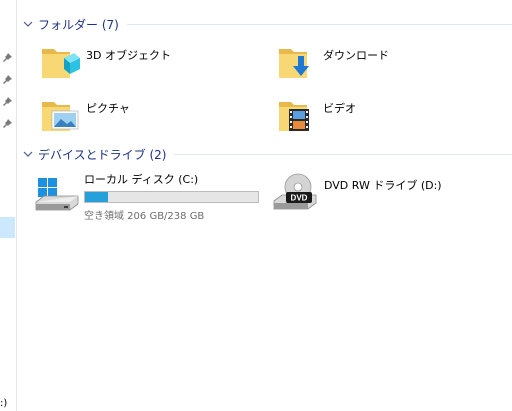 The width and height of the screenshot is (512, 411). Describe the element at coordinates (357, 193) in the screenshot. I see `drive-item-dvd: DVD DVD RW ドライブ (D:)` at that location.